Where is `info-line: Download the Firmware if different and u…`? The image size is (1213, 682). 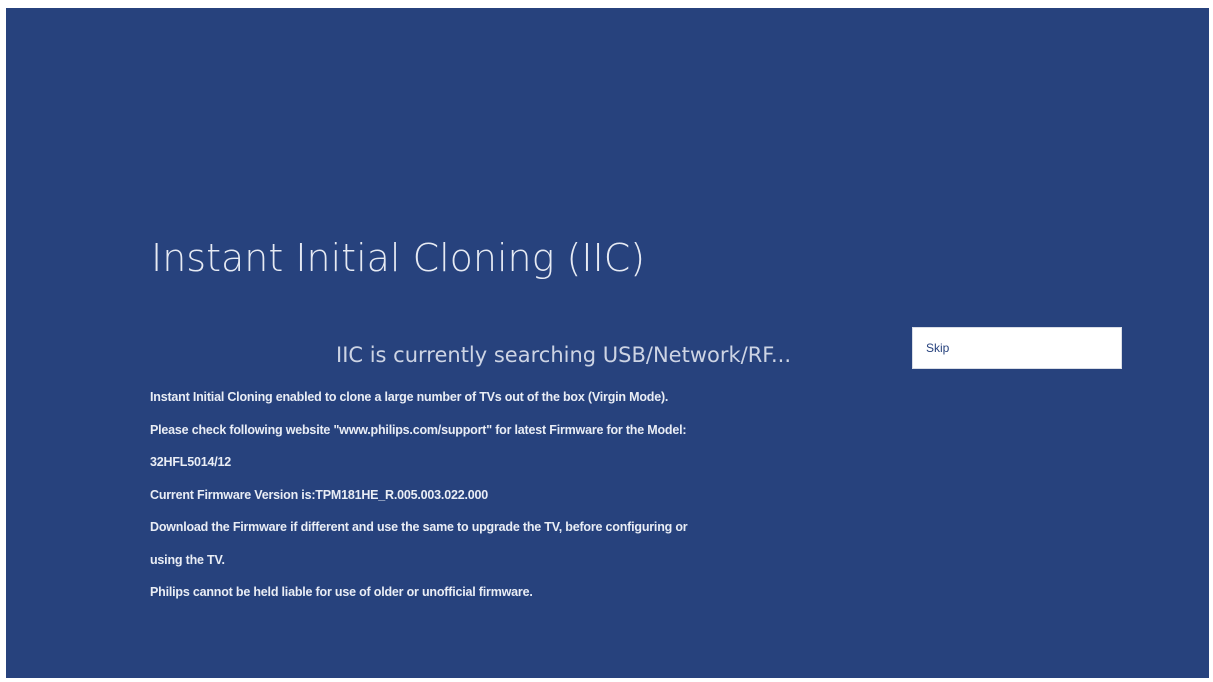 info-line: Download the Firmware if different and u… is located at coordinates (419, 527).